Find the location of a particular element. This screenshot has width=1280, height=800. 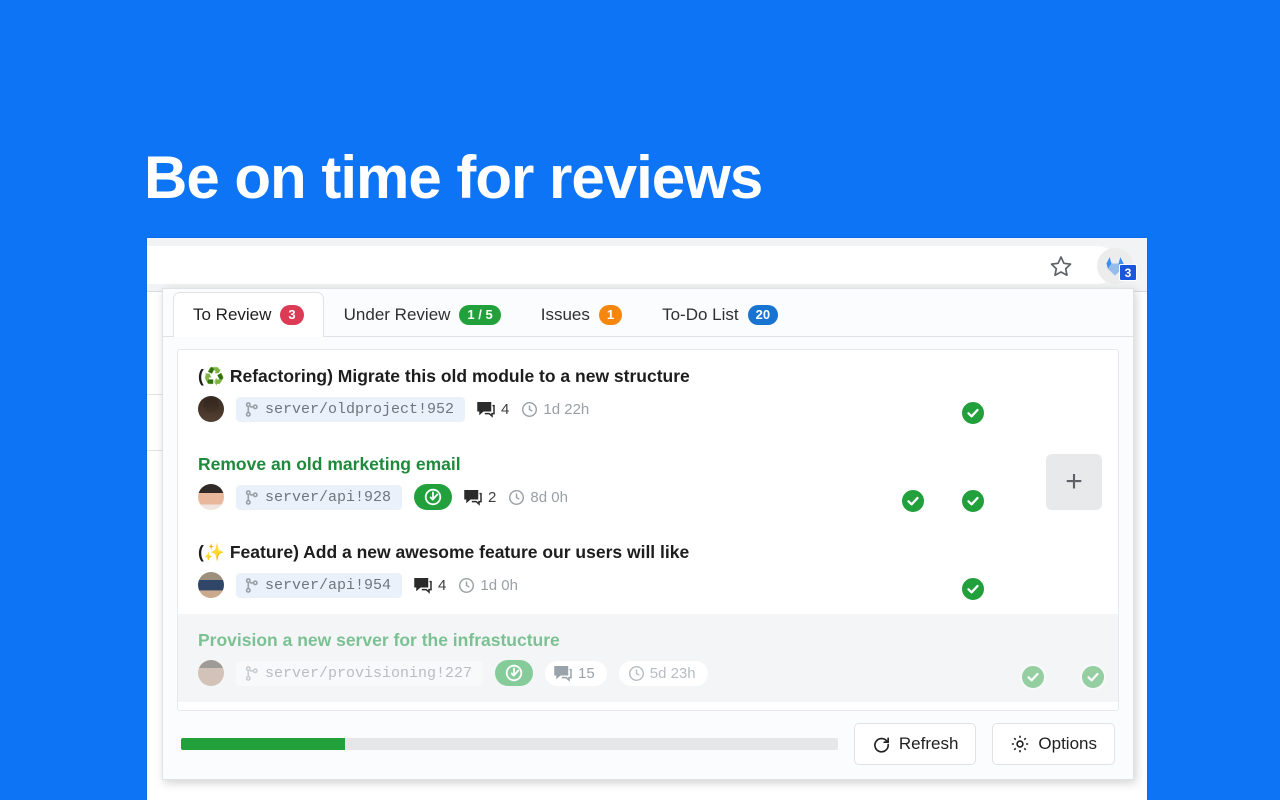

tab-under-review: Under Review 1 / 5 is located at coordinates (422, 314).